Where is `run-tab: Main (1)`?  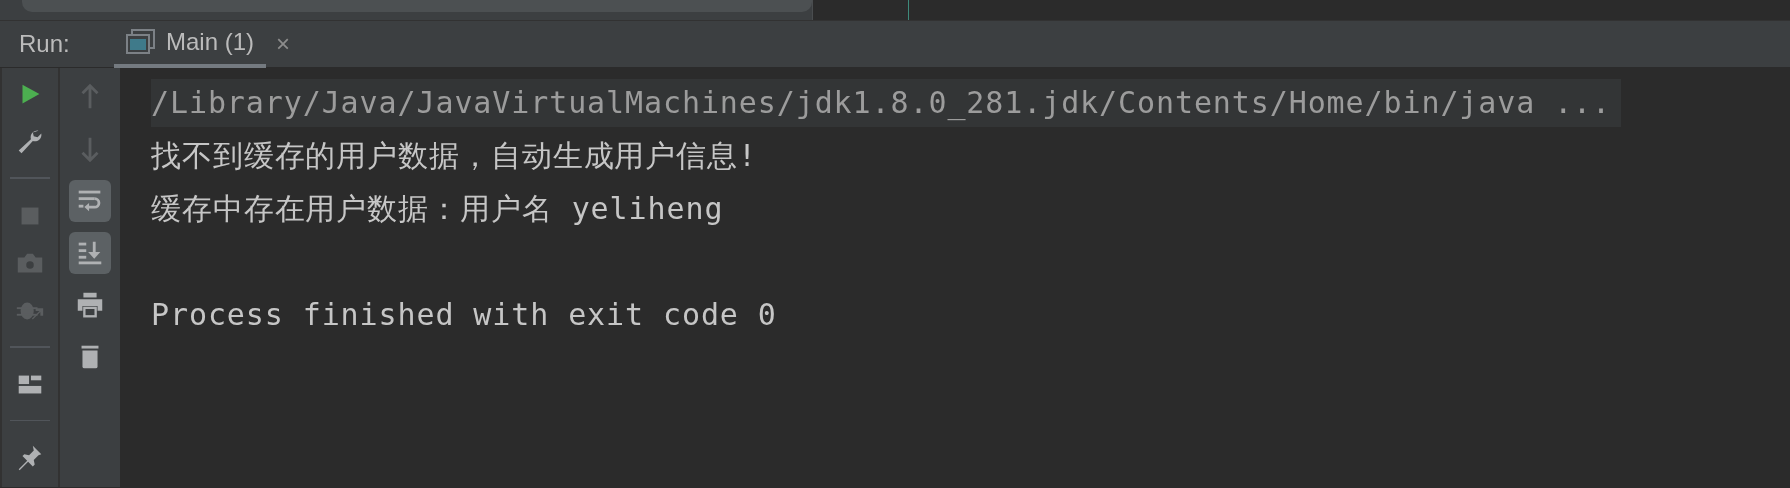 run-tab: Main (1) is located at coordinates (190, 44).